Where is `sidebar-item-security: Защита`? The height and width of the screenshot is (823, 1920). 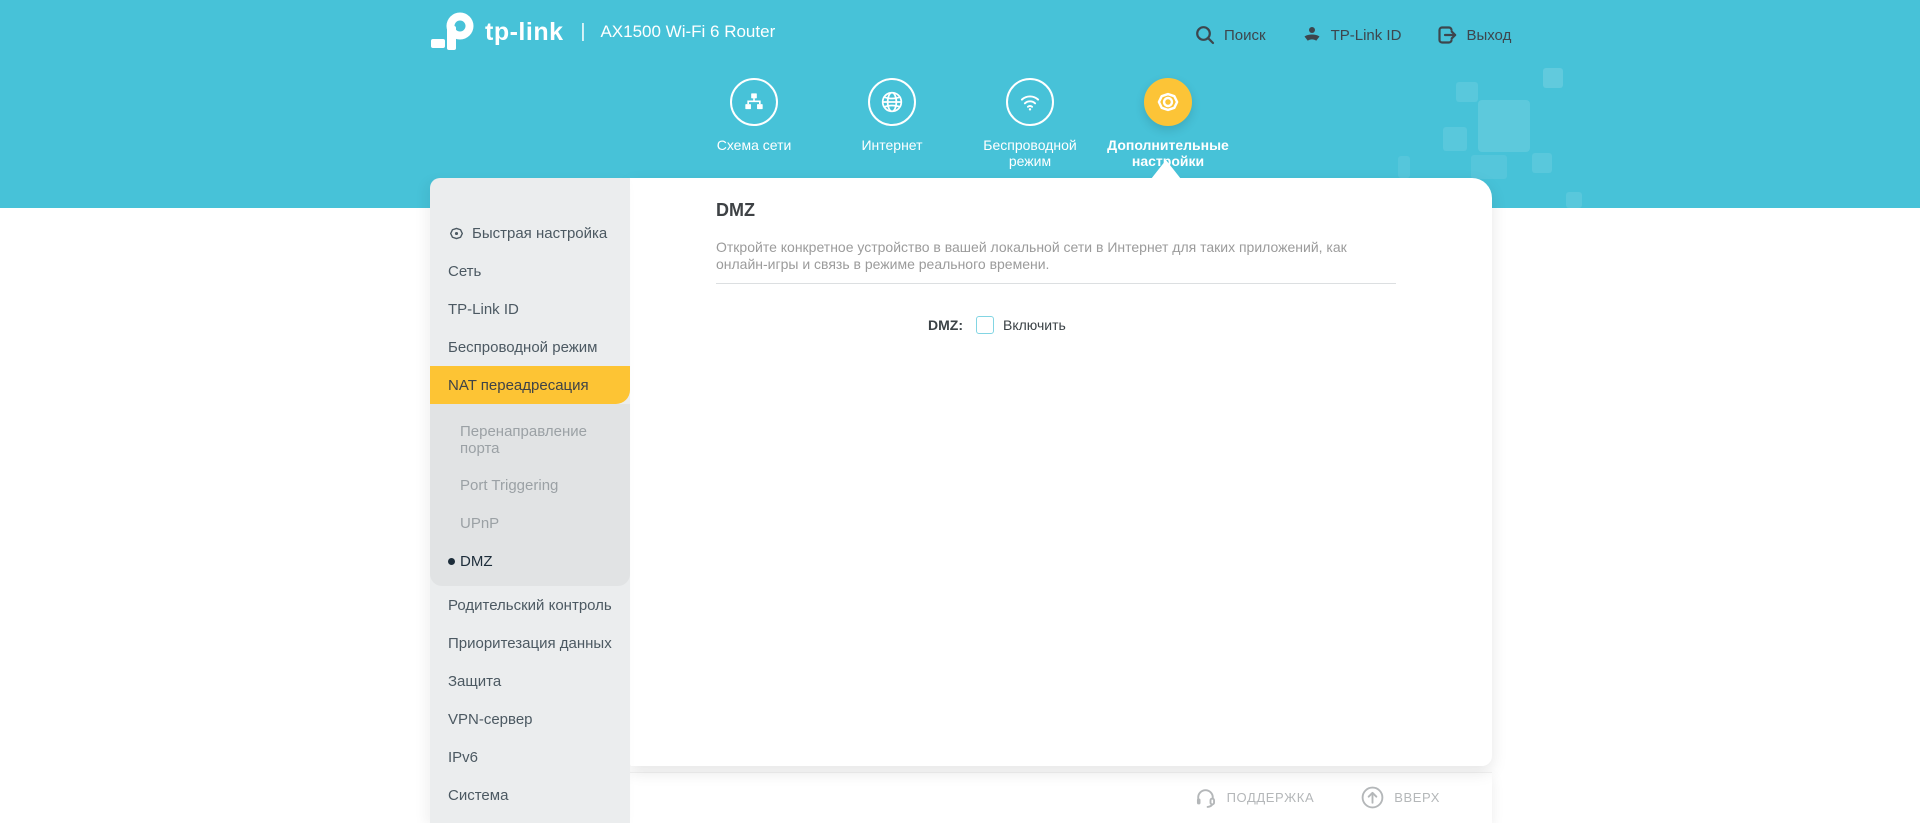 sidebar-item-security: Защита is located at coordinates (530, 681).